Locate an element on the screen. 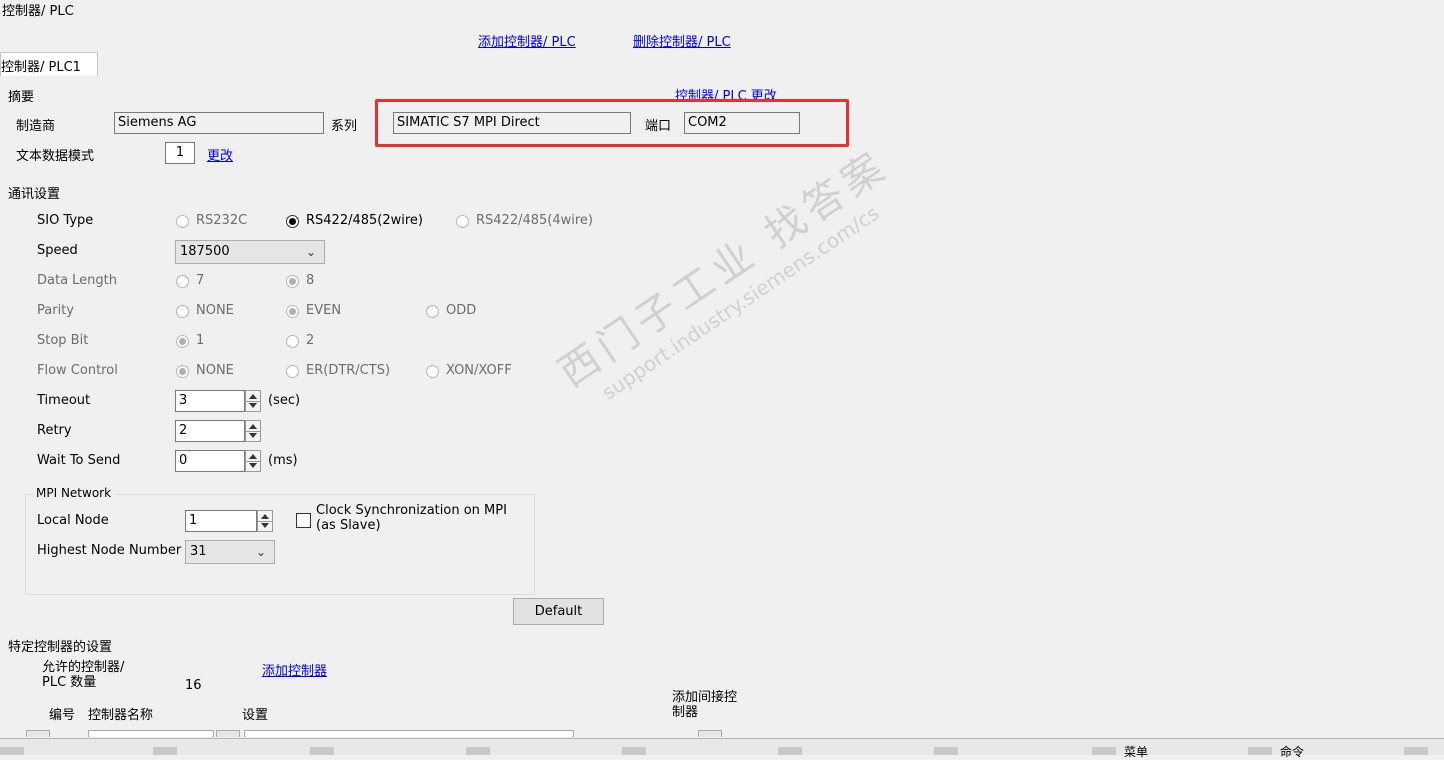  parity-label: Parity is located at coordinates (55, 310).